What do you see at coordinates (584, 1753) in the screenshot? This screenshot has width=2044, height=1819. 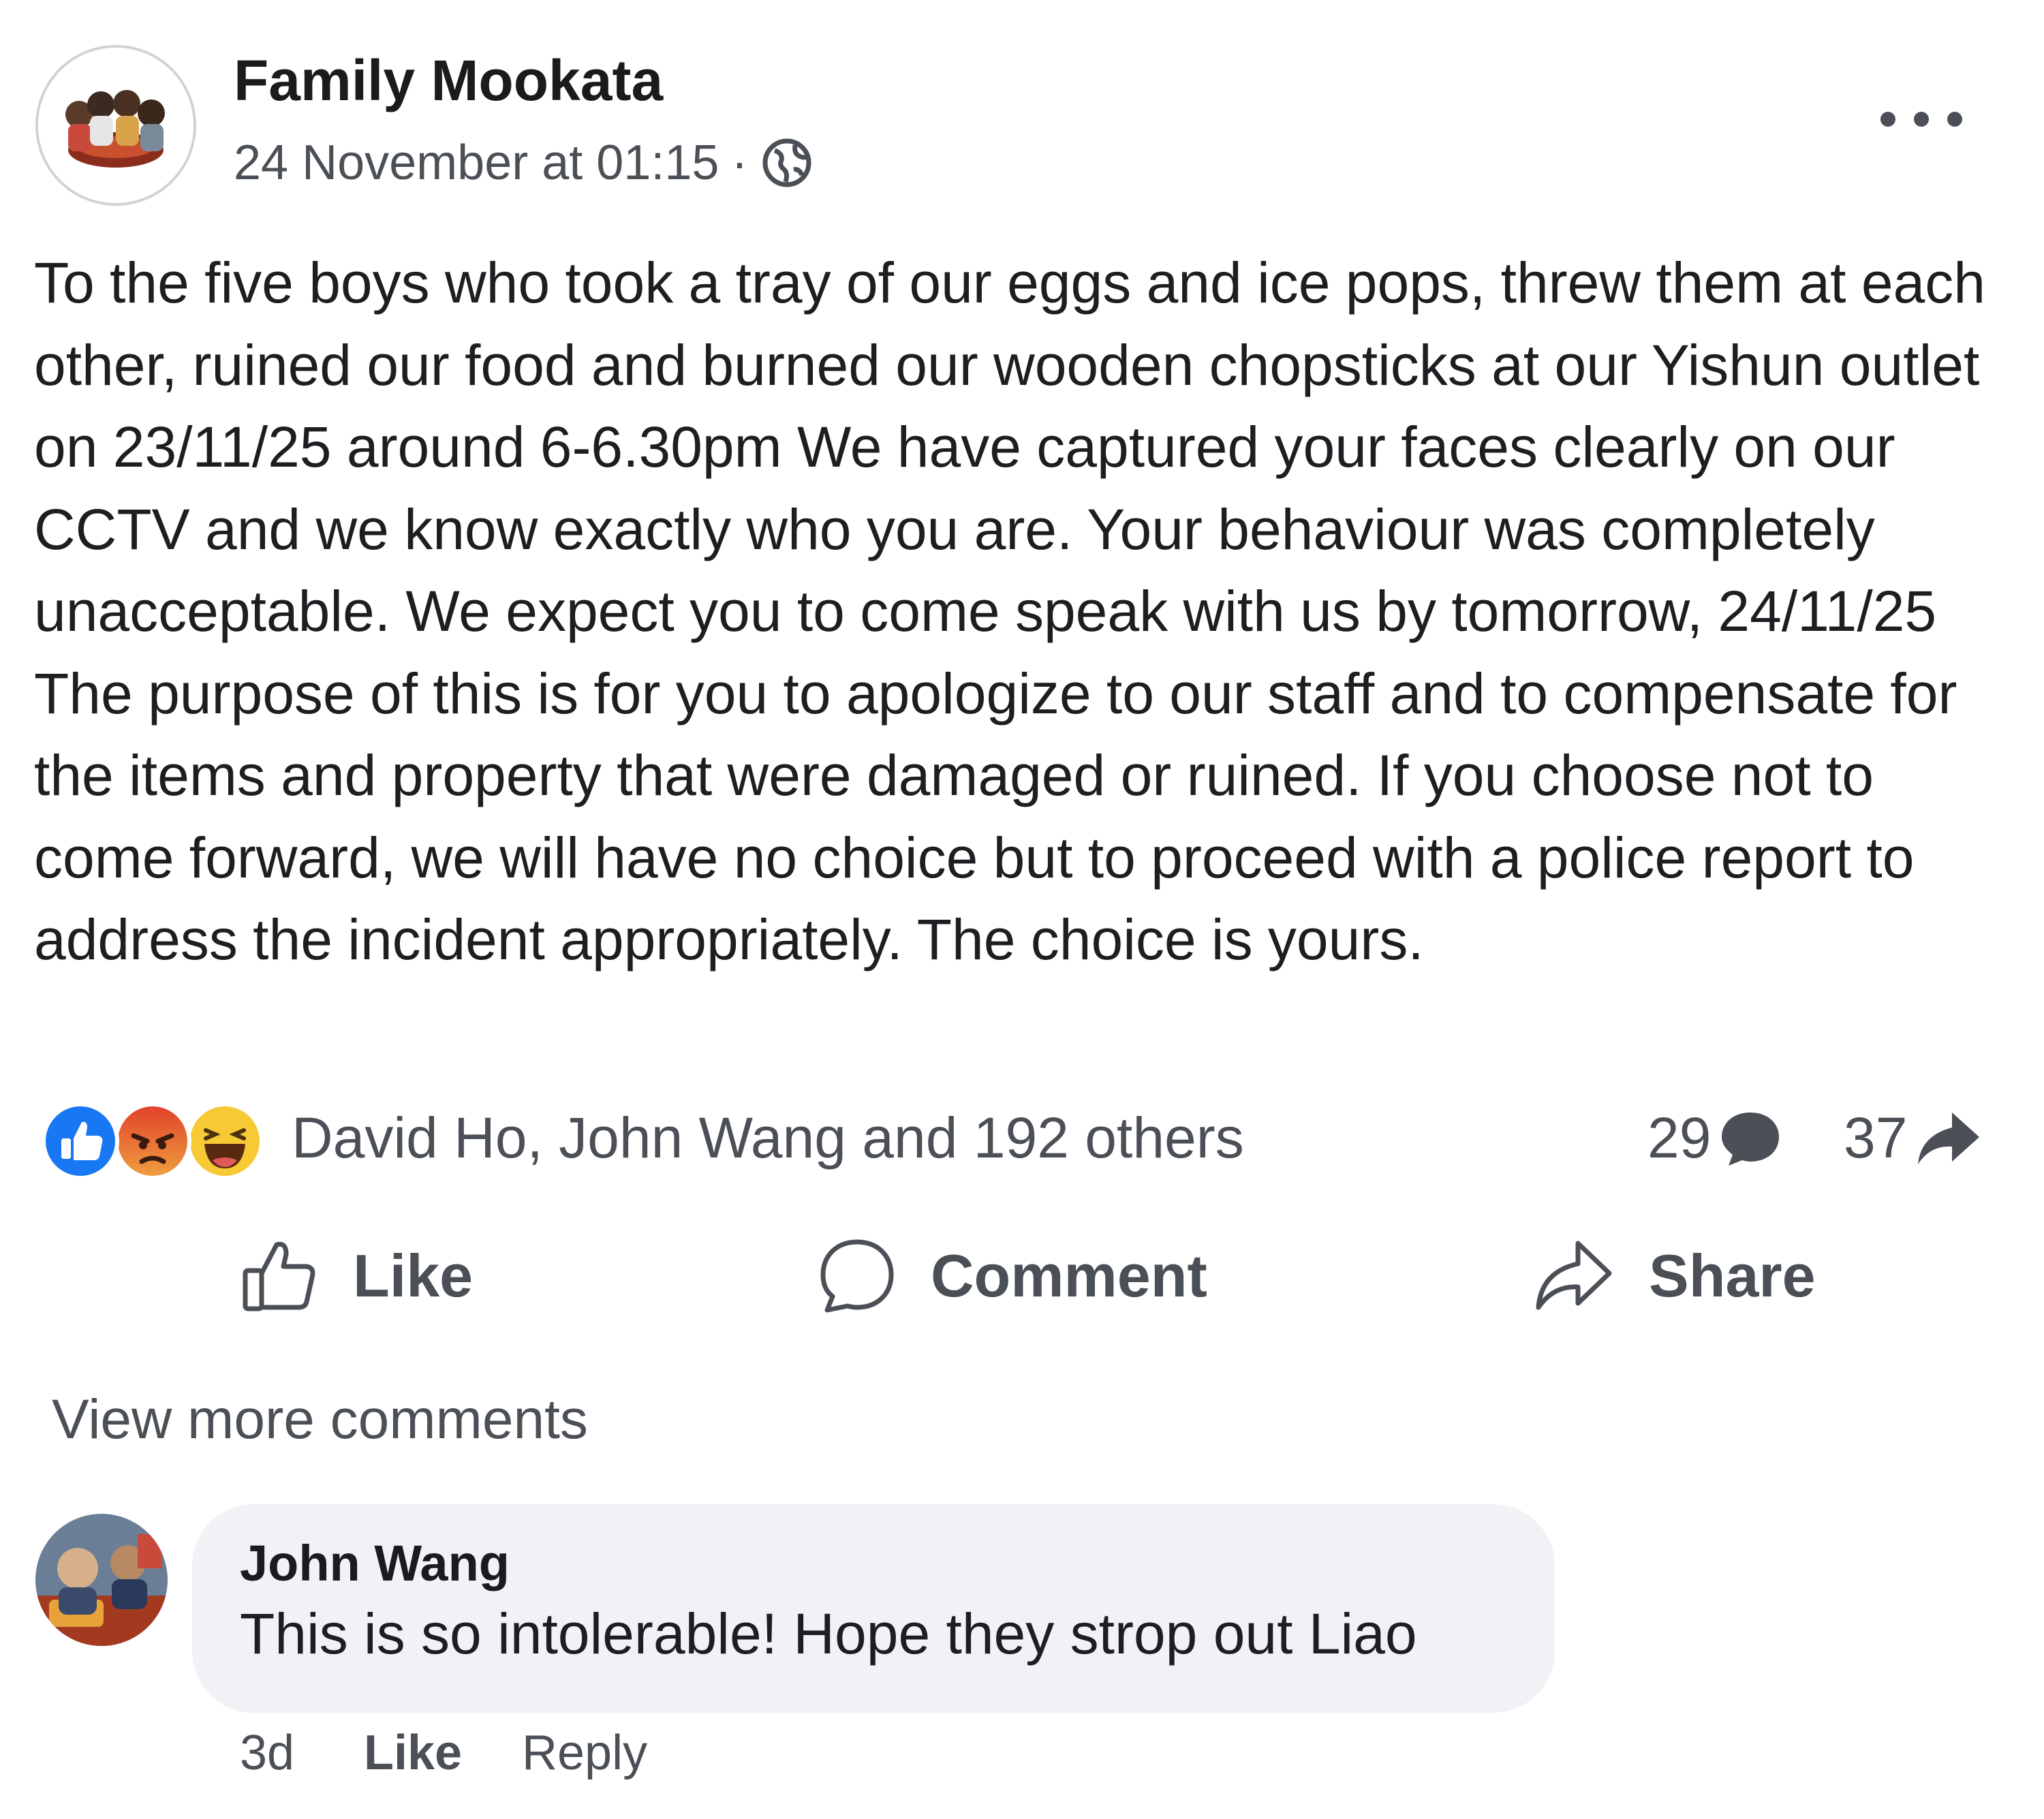 I see `comment-reply-button: Reply` at bounding box center [584, 1753].